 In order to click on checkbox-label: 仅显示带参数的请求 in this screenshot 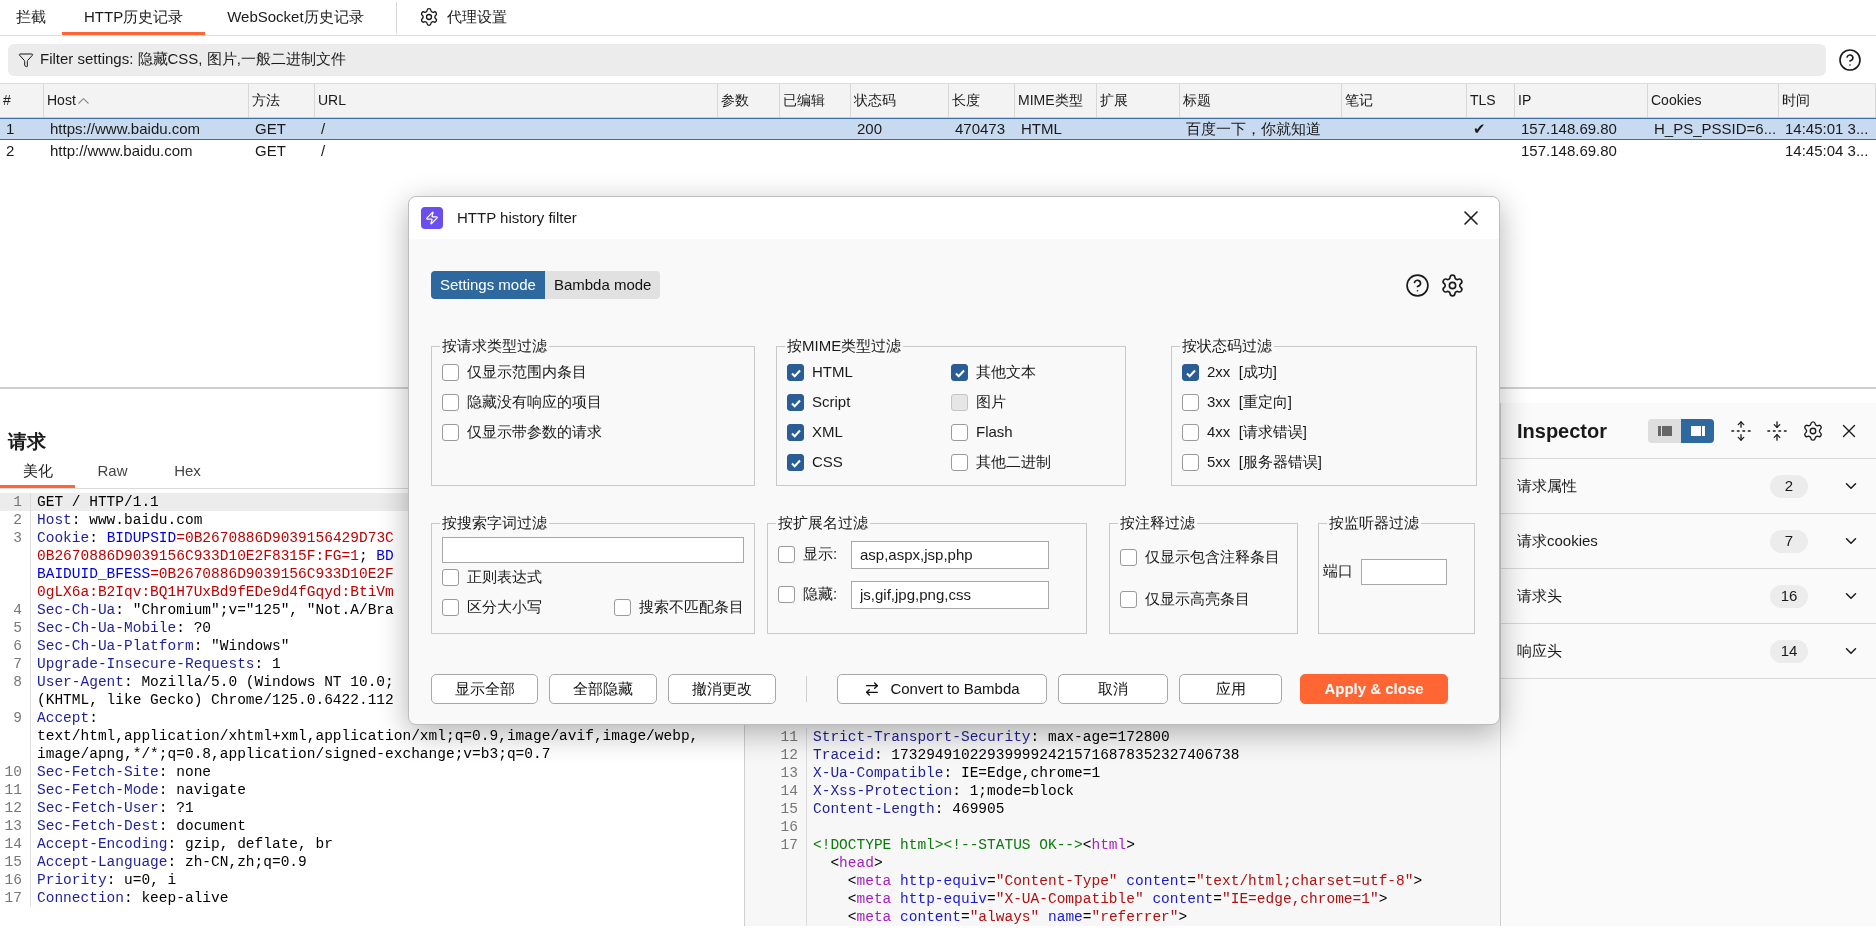, I will do `click(534, 432)`.